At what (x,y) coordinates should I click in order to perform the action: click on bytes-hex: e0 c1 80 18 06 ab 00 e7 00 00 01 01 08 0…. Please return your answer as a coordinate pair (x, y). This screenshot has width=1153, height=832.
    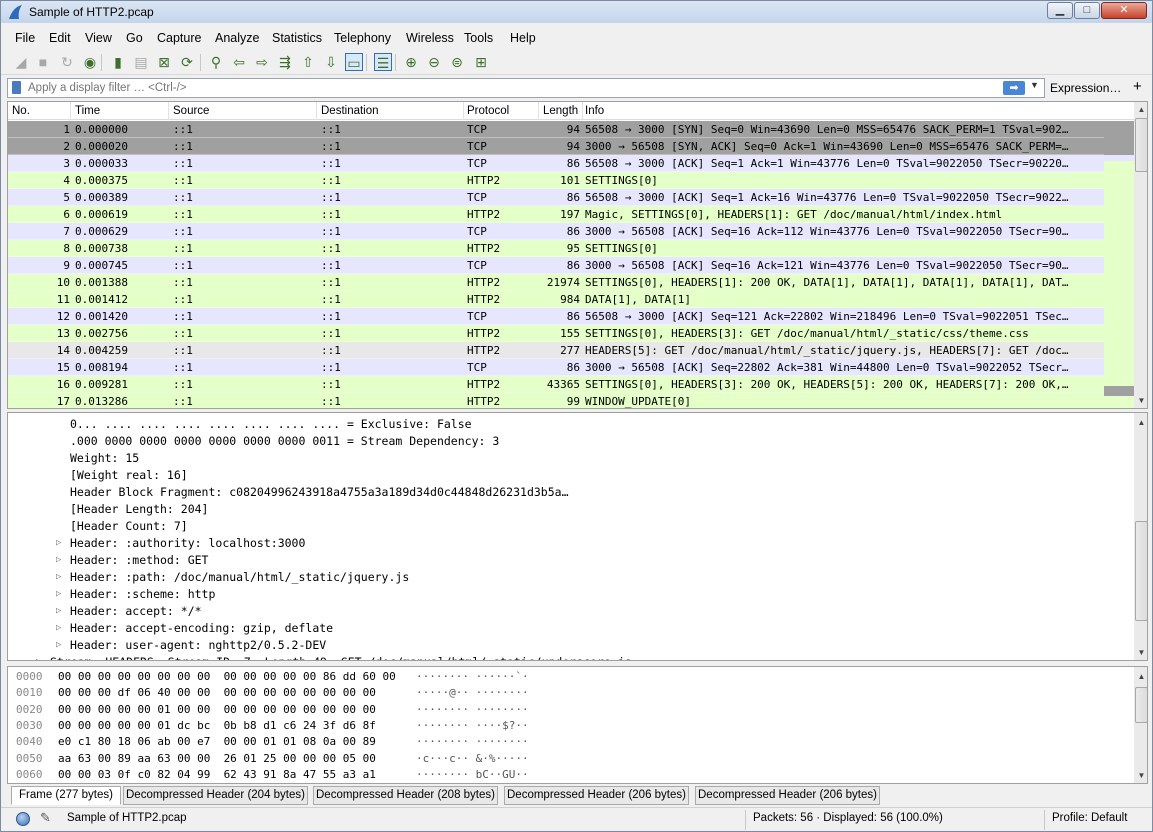
    Looking at the image, I should click on (217, 741).